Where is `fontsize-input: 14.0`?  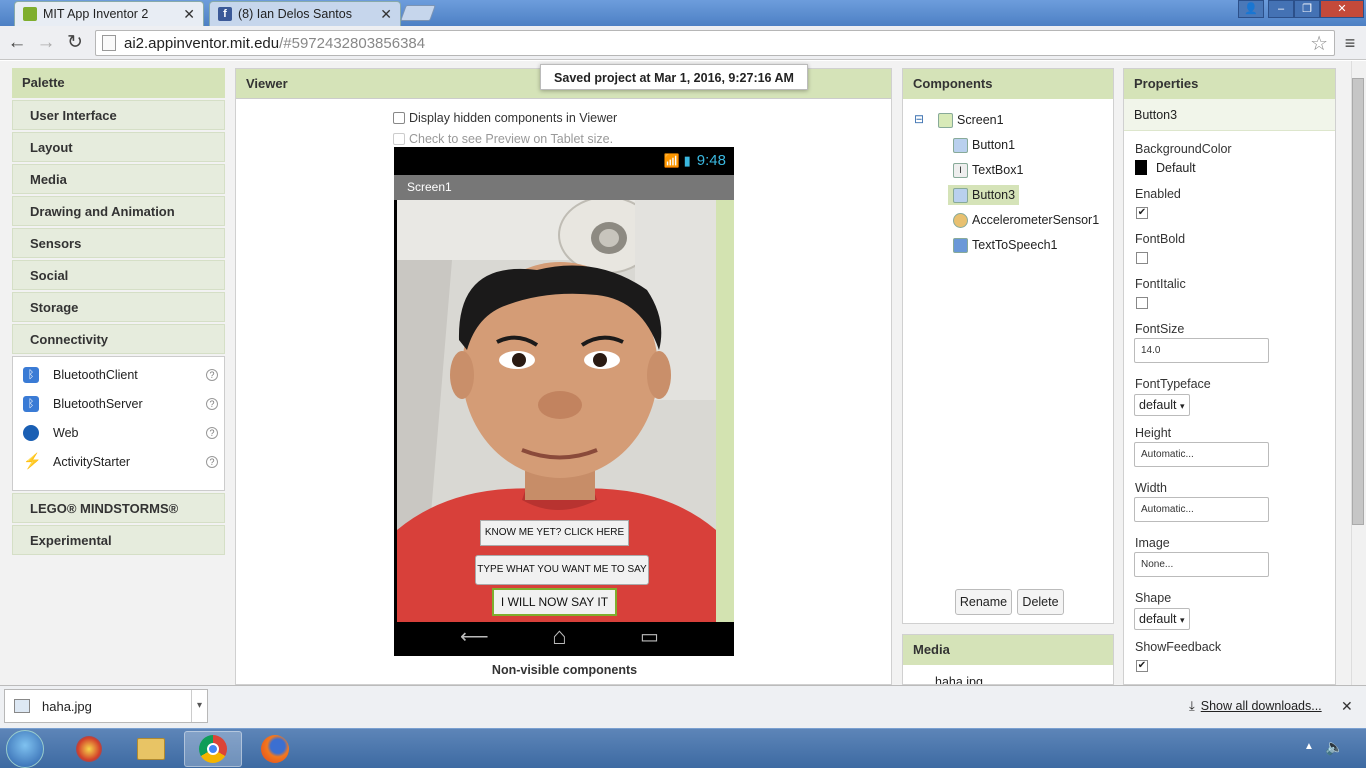
fontsize-input: 14.0 is located at coordinates (1201, 350).